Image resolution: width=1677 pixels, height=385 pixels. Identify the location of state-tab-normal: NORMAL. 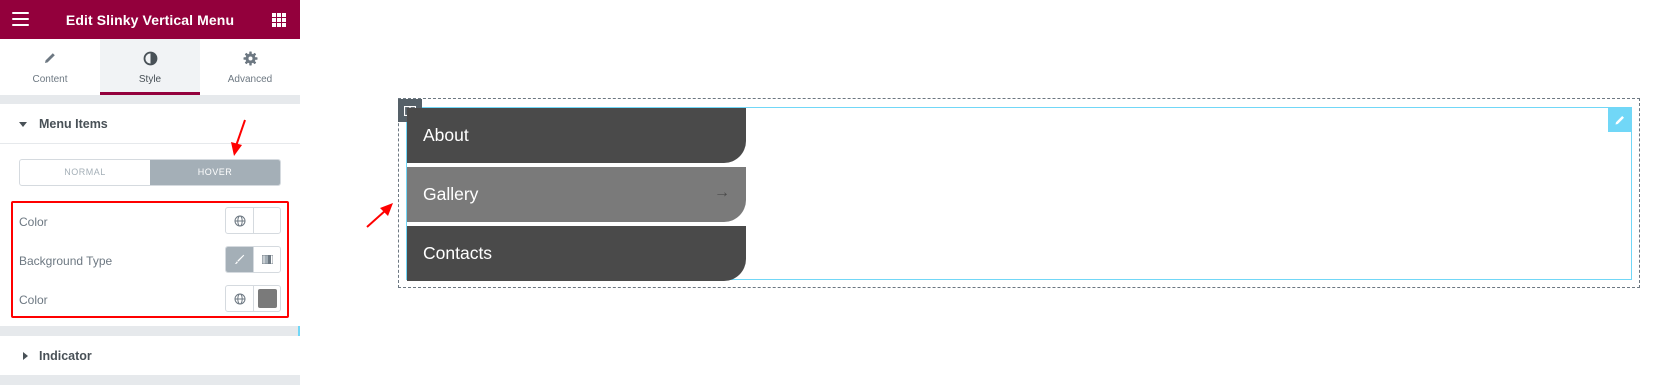
(85, 172).